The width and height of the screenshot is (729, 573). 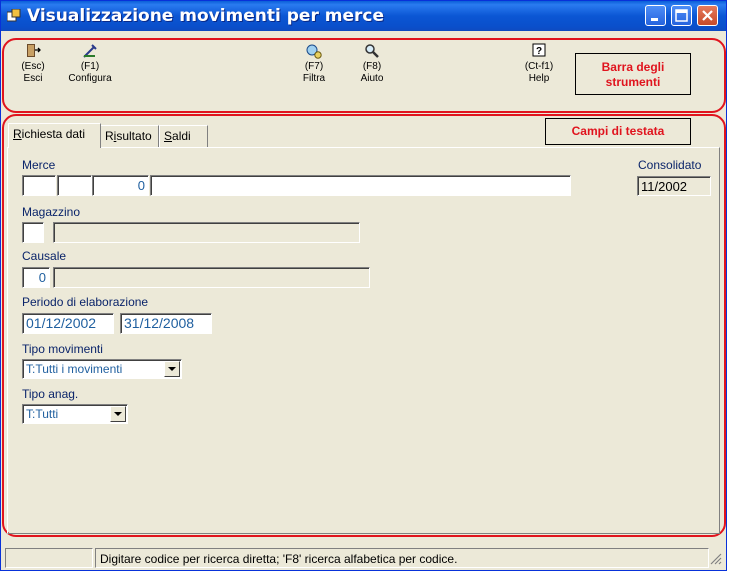 I want to click on consolidato-label: Consolidato, so click(x=670, y=165).